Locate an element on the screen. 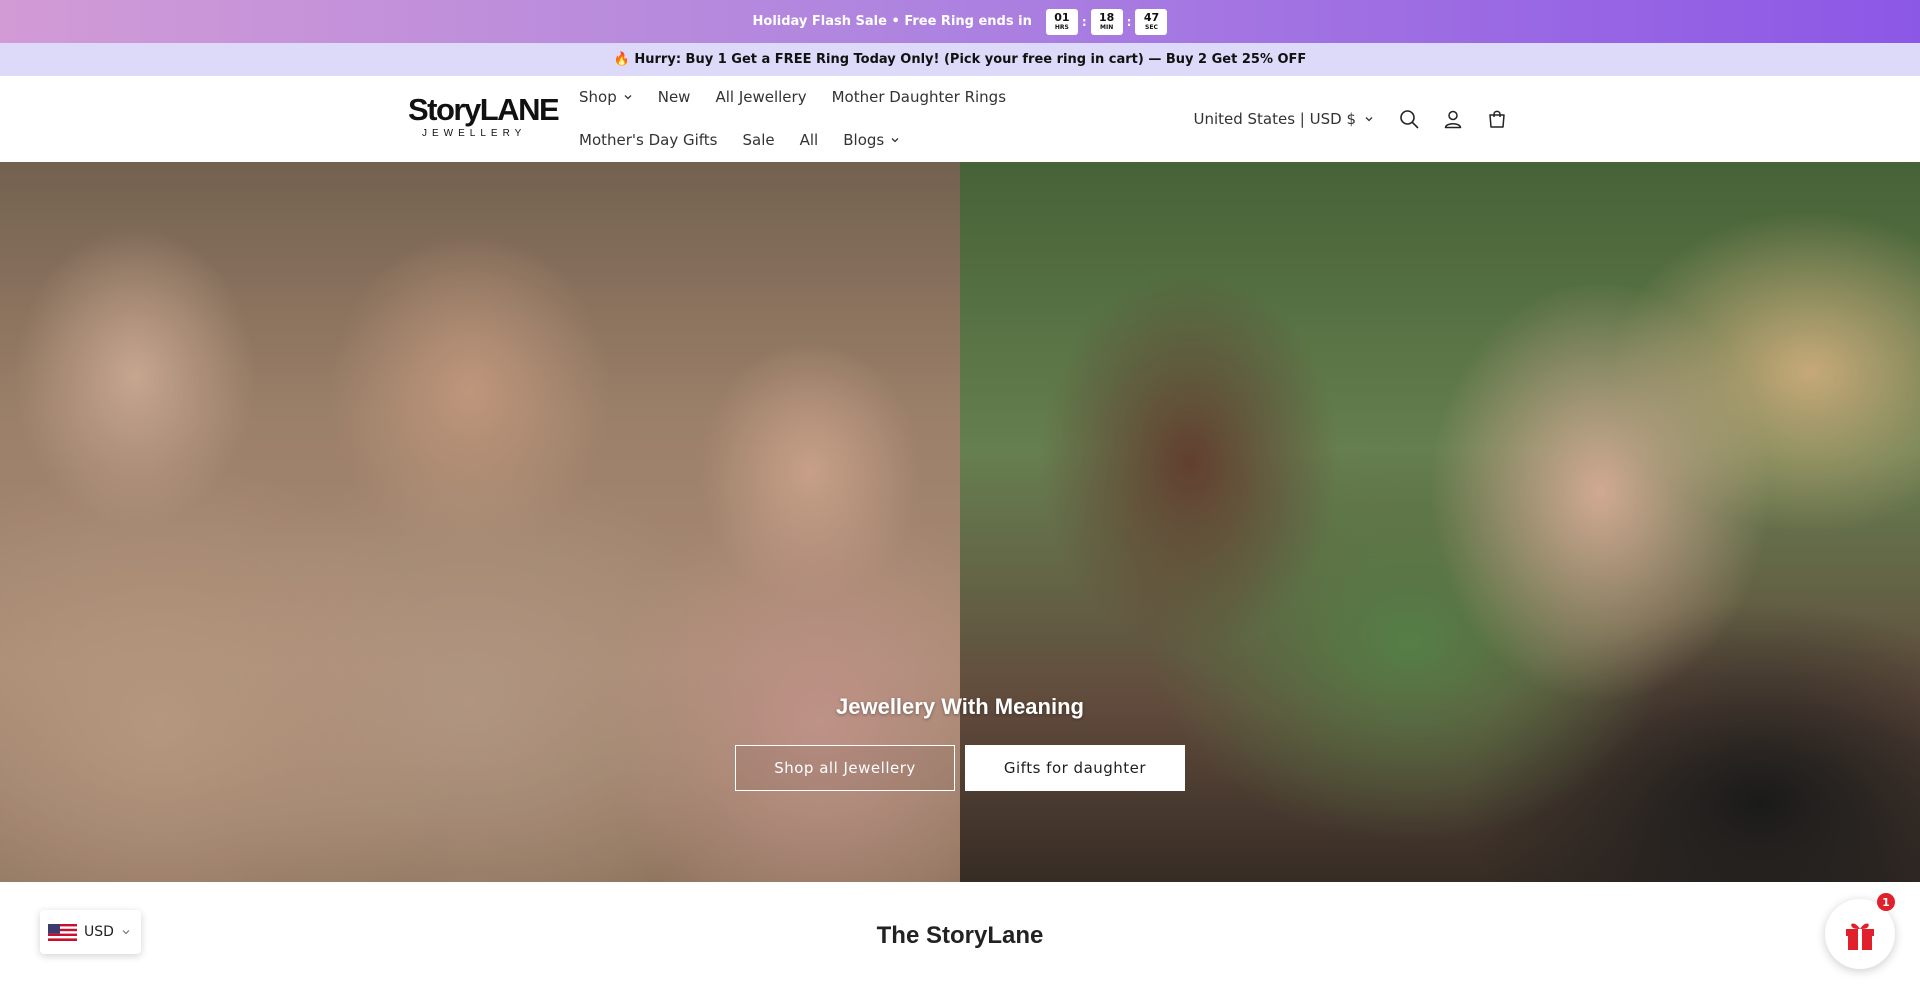 The height and width of the screenshot is (993, 1920). gifts-for-daughter-button: Gifts for daughter is located at coordinates (1075, 768).